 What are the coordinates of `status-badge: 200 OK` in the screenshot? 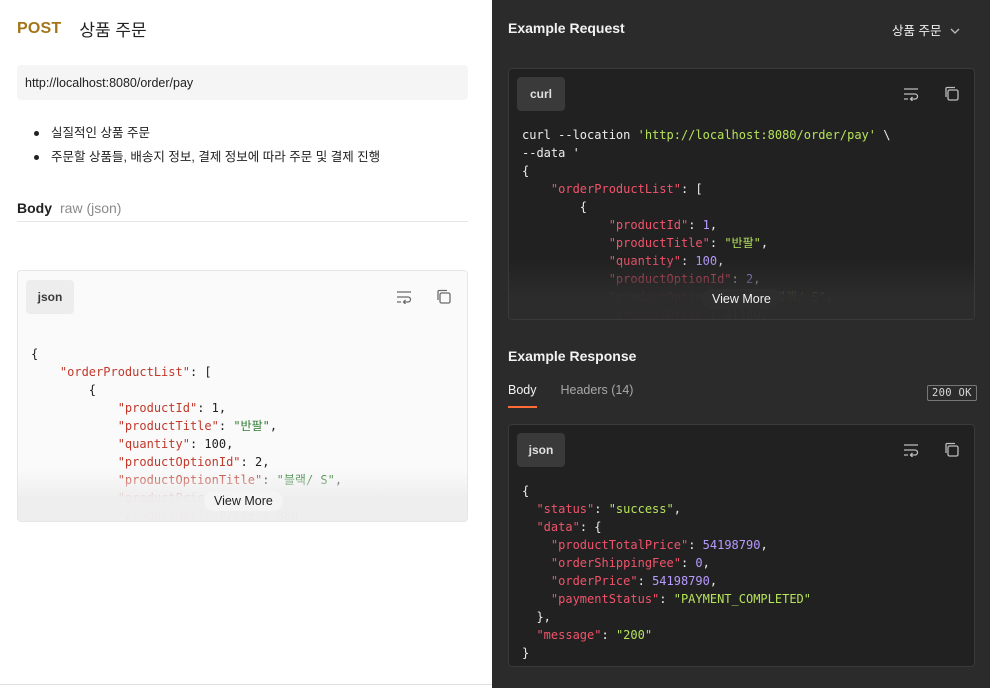 It's located at (952, 393).